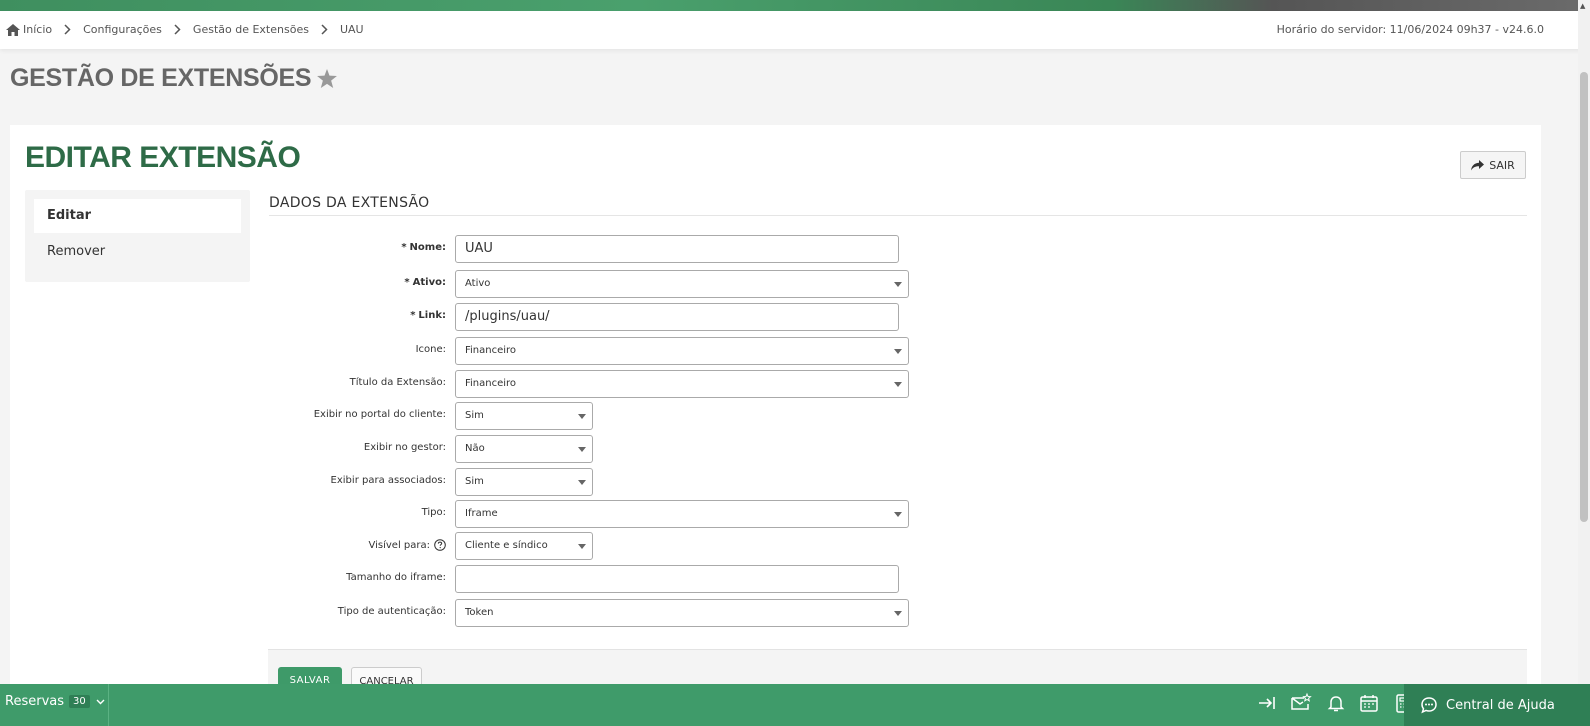 Image resolution: width=1590 pixels, height=726 pixels. Describe the element at coordinates (100, 702) in the screenshot. I see `chevron-down-icon` at that location.